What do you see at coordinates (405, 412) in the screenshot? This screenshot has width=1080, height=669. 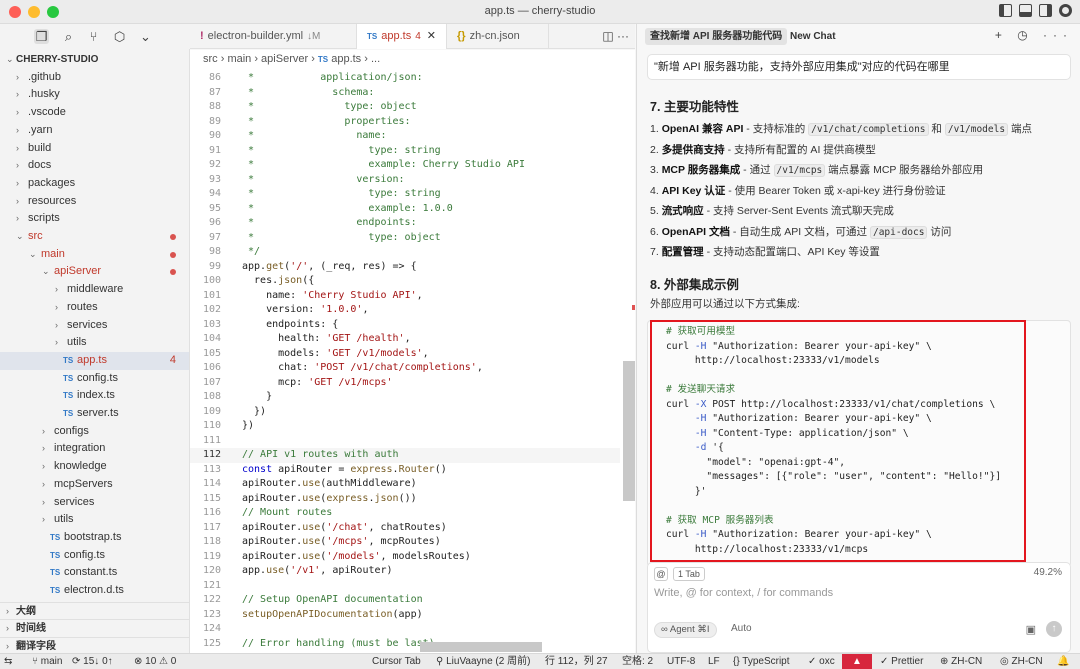 I see `code-line: 109 })` at bounding box center [405, 412].